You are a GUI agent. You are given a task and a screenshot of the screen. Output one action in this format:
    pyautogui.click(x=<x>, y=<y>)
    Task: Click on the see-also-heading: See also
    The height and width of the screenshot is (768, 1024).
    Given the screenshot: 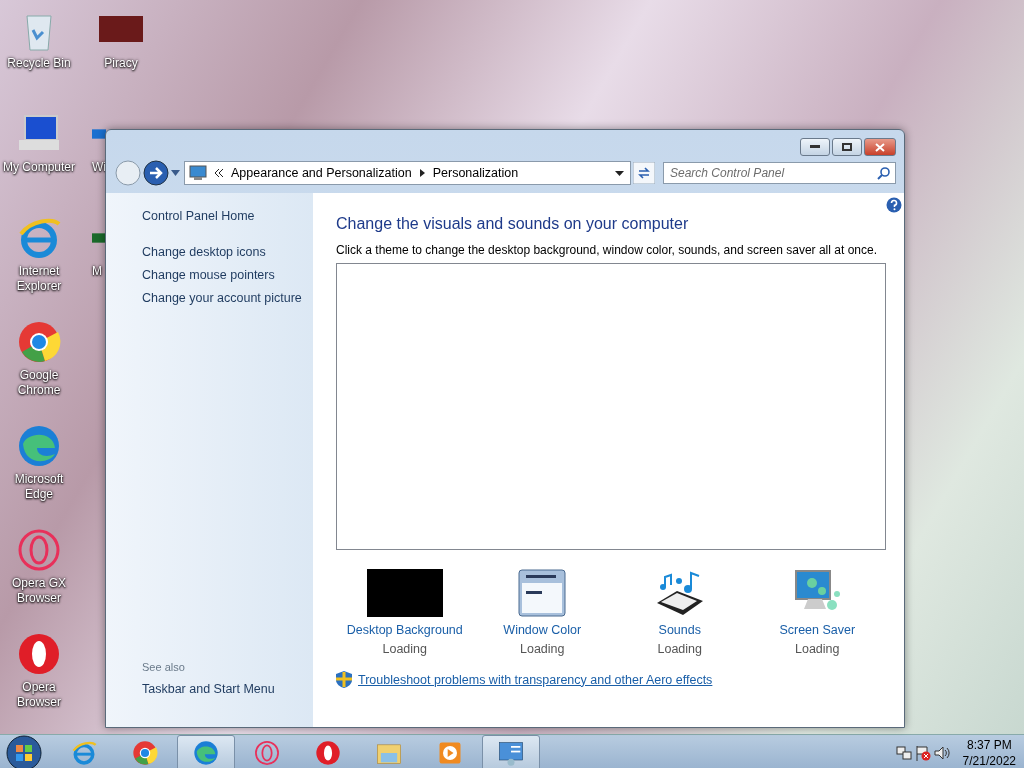 What is the action you would take?
    pyautogui.click(x=164, y=667)
    